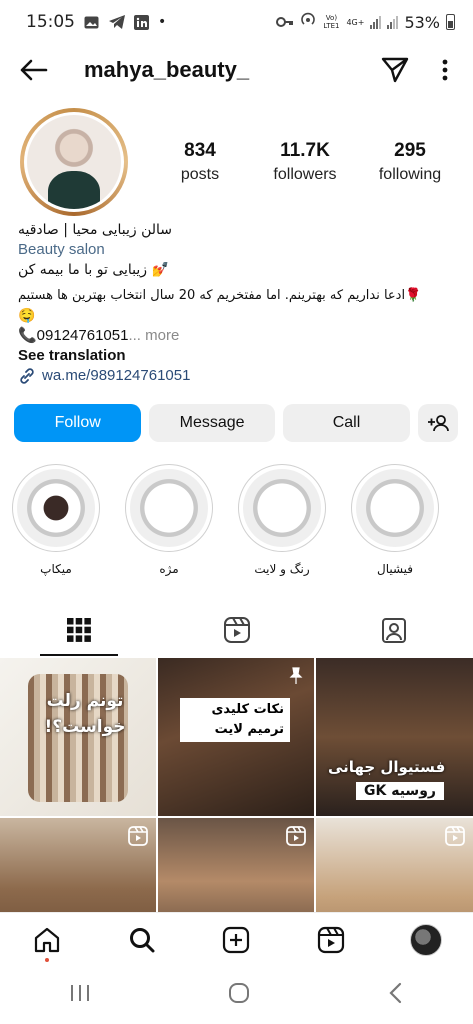 This screenshot has height=1024, width=473. I want to click on hotspot-icon, so click(308, 22).